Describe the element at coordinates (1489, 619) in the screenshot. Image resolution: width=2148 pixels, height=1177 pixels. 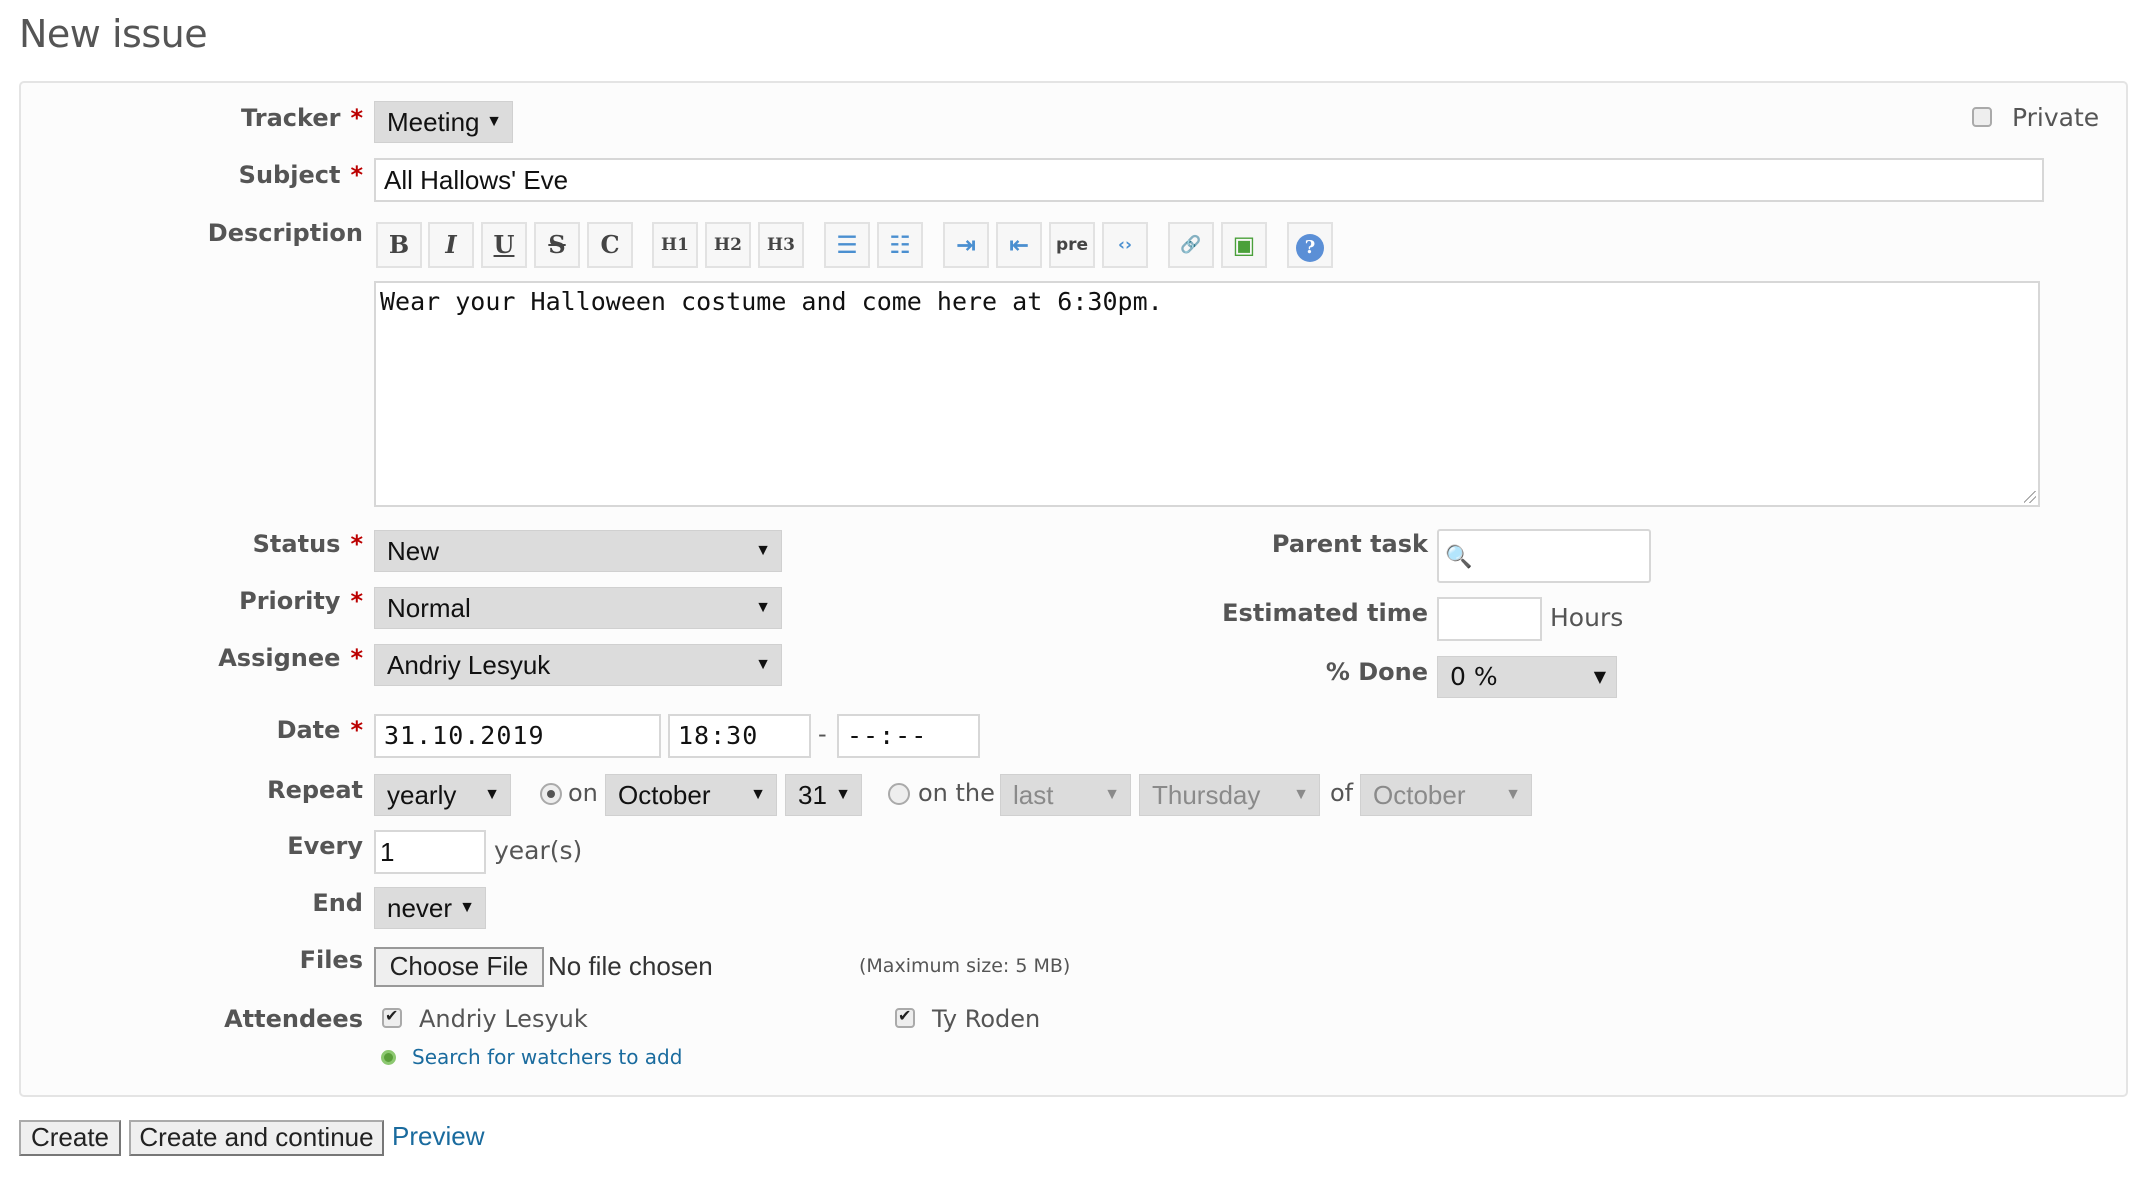
I see `estimated-time-input` at that location.